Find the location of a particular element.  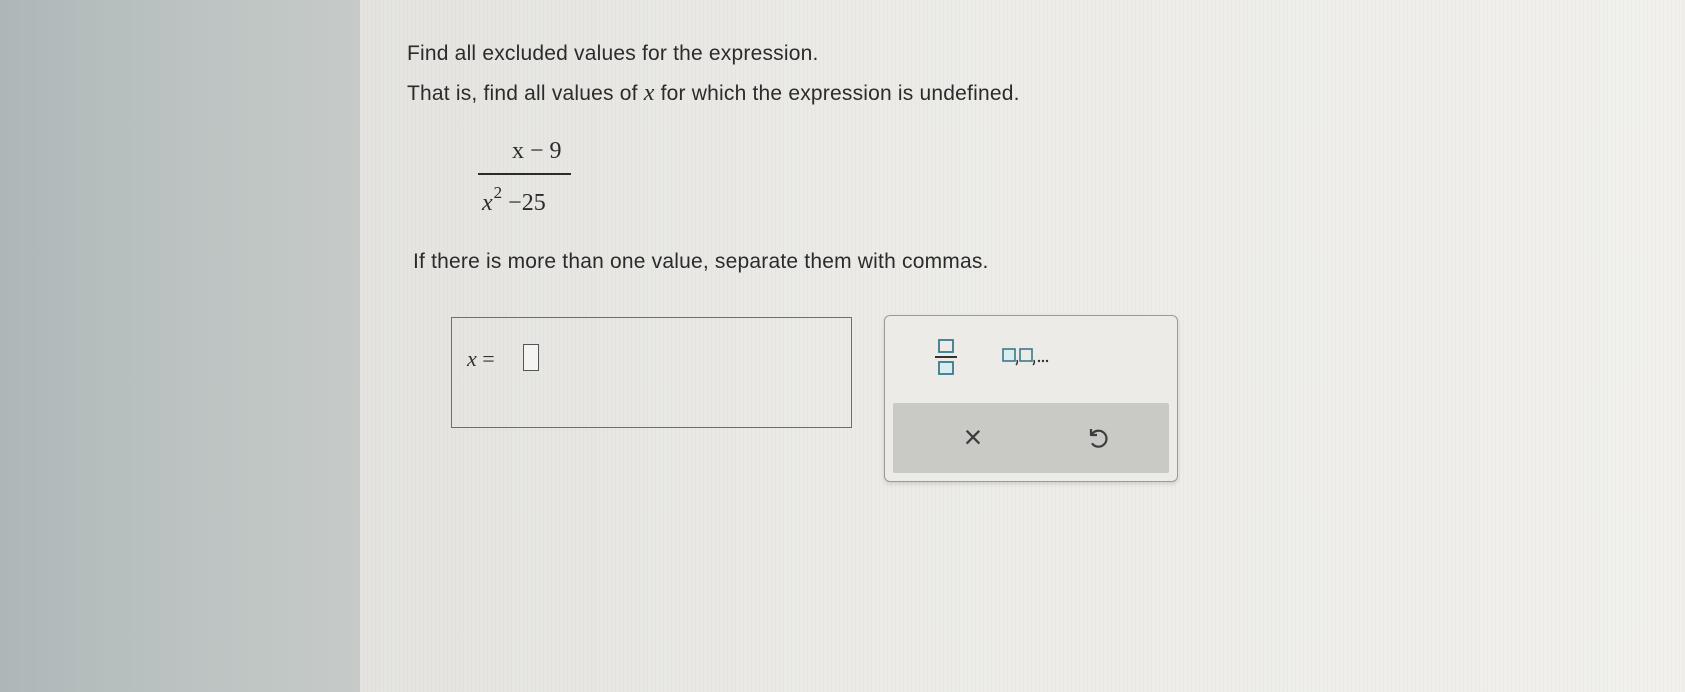

clear-button: × is located at coordinates (973, 437).